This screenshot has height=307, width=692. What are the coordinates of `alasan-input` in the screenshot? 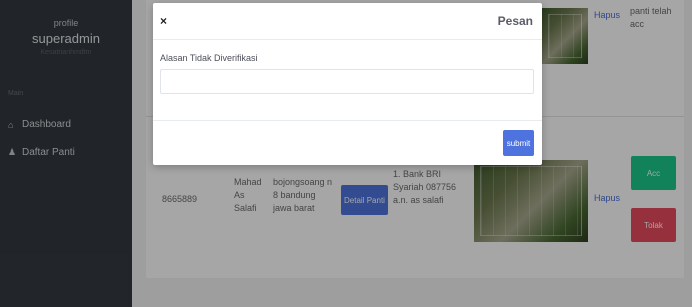 It's located at (347, 81).